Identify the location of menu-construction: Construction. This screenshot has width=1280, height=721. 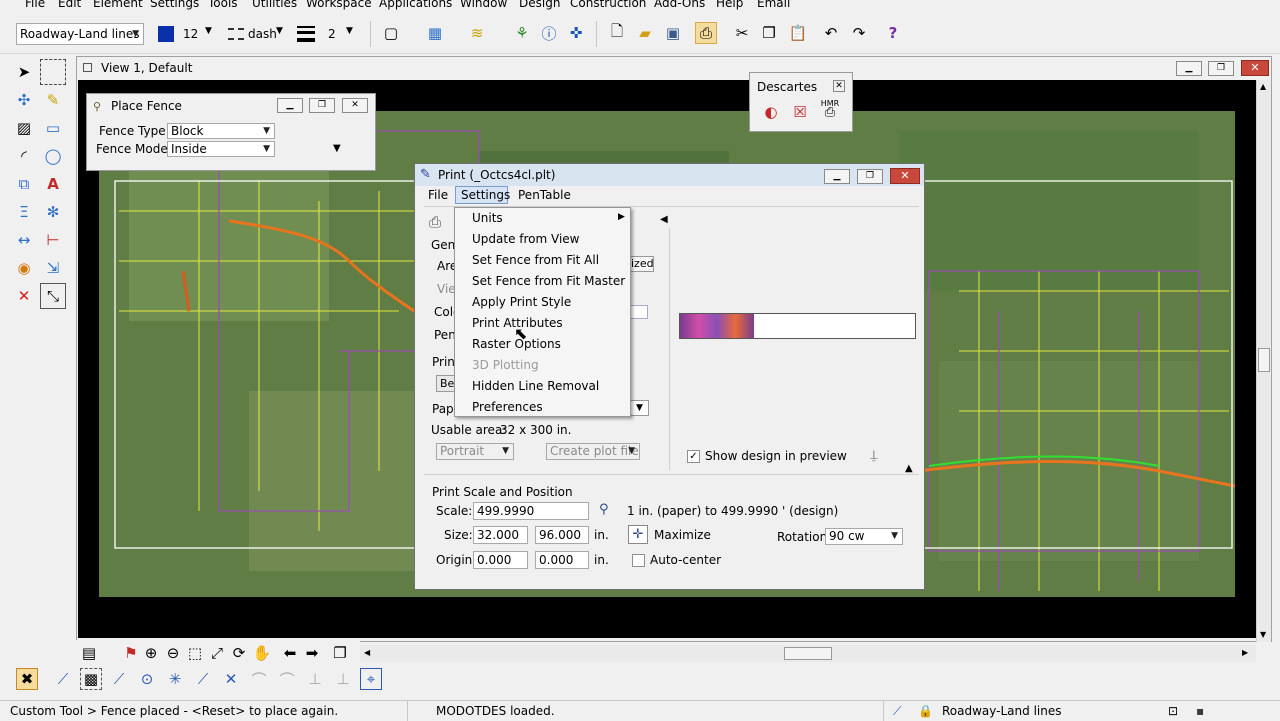
(608, 5).